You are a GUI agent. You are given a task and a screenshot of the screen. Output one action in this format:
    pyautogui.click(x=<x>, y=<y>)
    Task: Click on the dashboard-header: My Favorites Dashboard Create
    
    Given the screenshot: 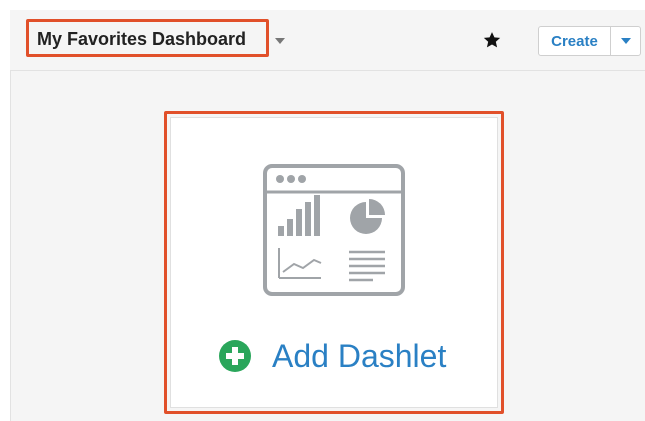 What is the action you would take?
    pyautogui.click(x=327, y=40)
    